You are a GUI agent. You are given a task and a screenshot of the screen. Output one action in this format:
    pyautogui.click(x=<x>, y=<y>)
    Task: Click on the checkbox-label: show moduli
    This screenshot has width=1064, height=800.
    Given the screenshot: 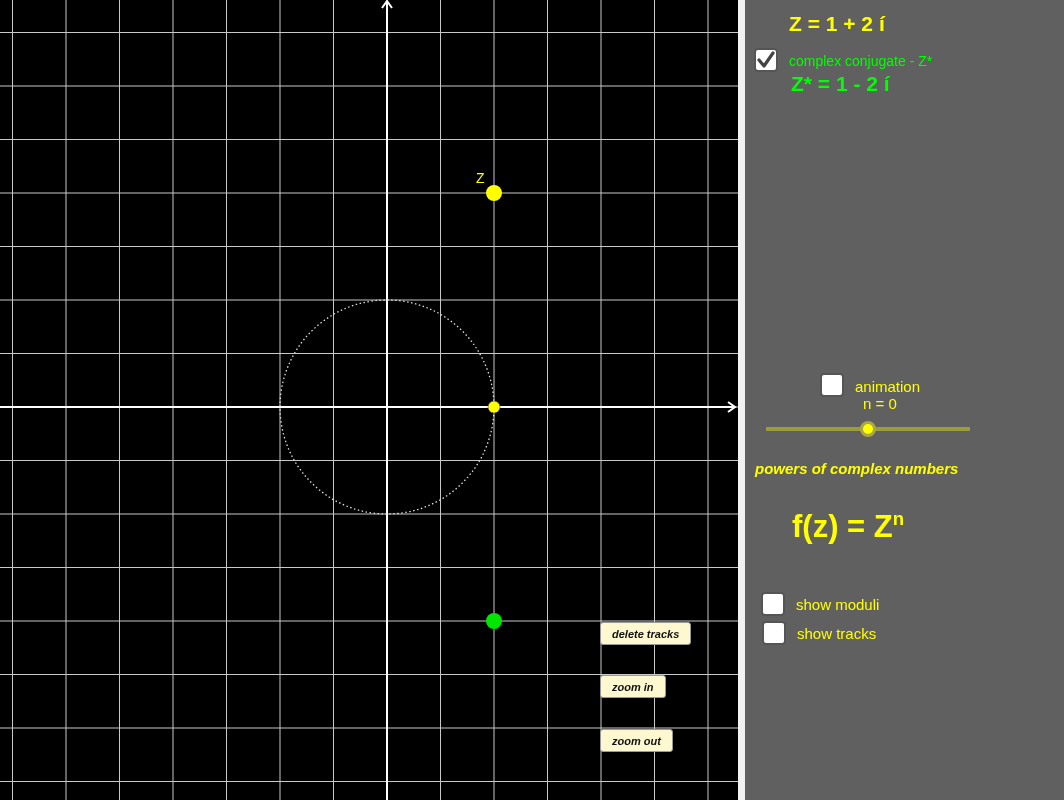 What is the action you would take?
    pyautogui.click(x=838, y=604)
    